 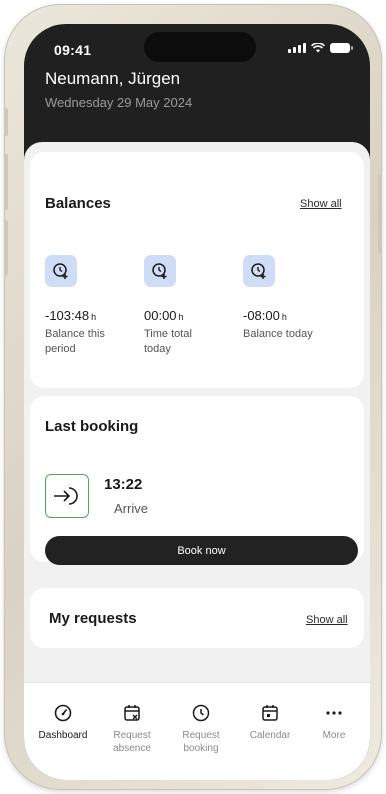 What do you see at coordinates (197, 618) in the screenshot?
I see `my-requests-card: My requests Show all` at bounding box center [197, 618].